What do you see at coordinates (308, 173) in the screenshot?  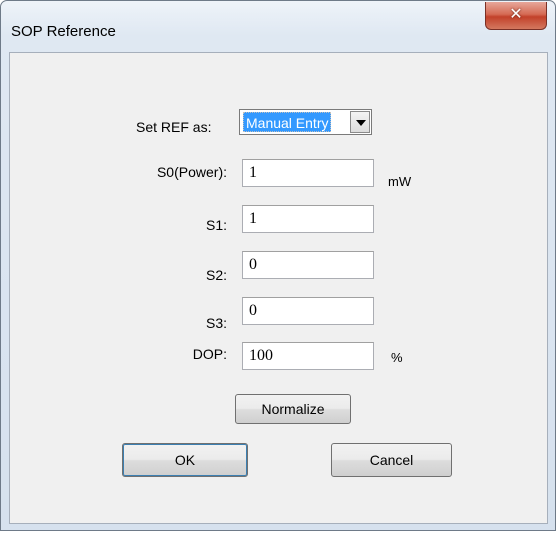 I see `s0-power-input` at bounding box center [308, 173].